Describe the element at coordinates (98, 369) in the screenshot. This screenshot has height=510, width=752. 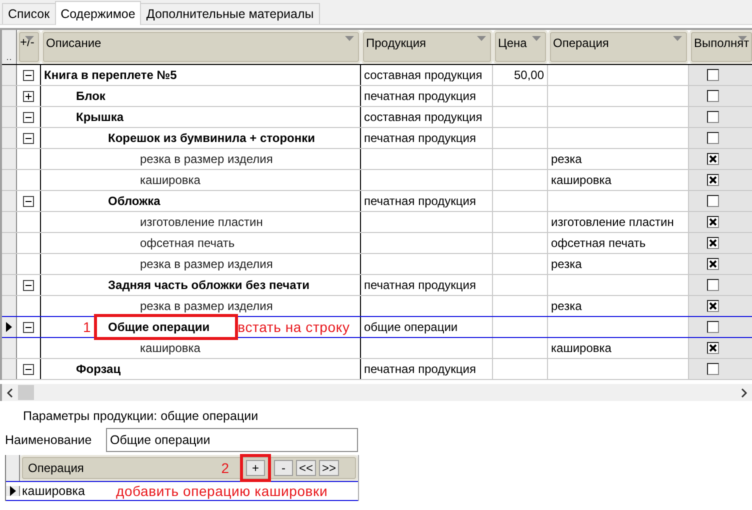
I see `row-name: Форзац` at that location.